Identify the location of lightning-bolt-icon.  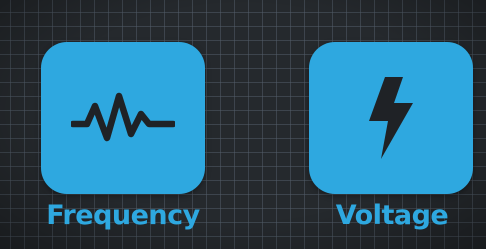
(391, 118).